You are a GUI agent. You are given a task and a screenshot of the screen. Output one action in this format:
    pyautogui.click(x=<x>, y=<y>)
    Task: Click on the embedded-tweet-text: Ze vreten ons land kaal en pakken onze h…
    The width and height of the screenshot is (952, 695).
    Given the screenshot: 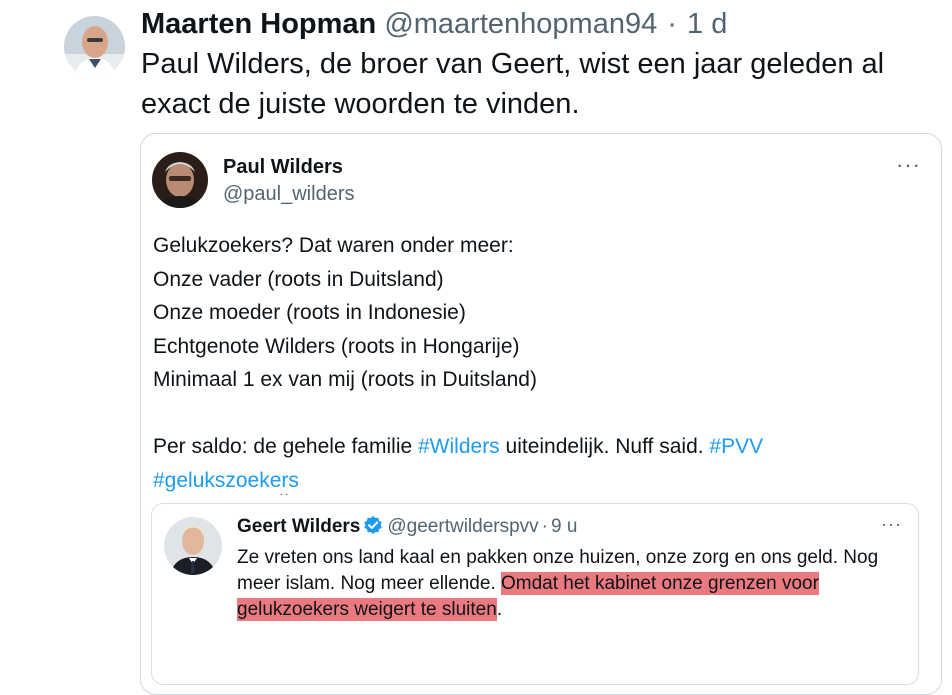 What is the action you would take?
    pyautogui.click(x=577, y=584)
    